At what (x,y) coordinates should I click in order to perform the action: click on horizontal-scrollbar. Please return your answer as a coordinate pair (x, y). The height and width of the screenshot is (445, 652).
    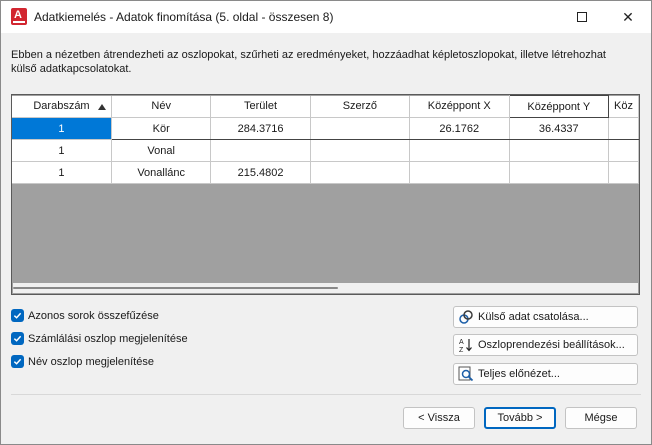
    Looking at the image, I should click on (325, 288).